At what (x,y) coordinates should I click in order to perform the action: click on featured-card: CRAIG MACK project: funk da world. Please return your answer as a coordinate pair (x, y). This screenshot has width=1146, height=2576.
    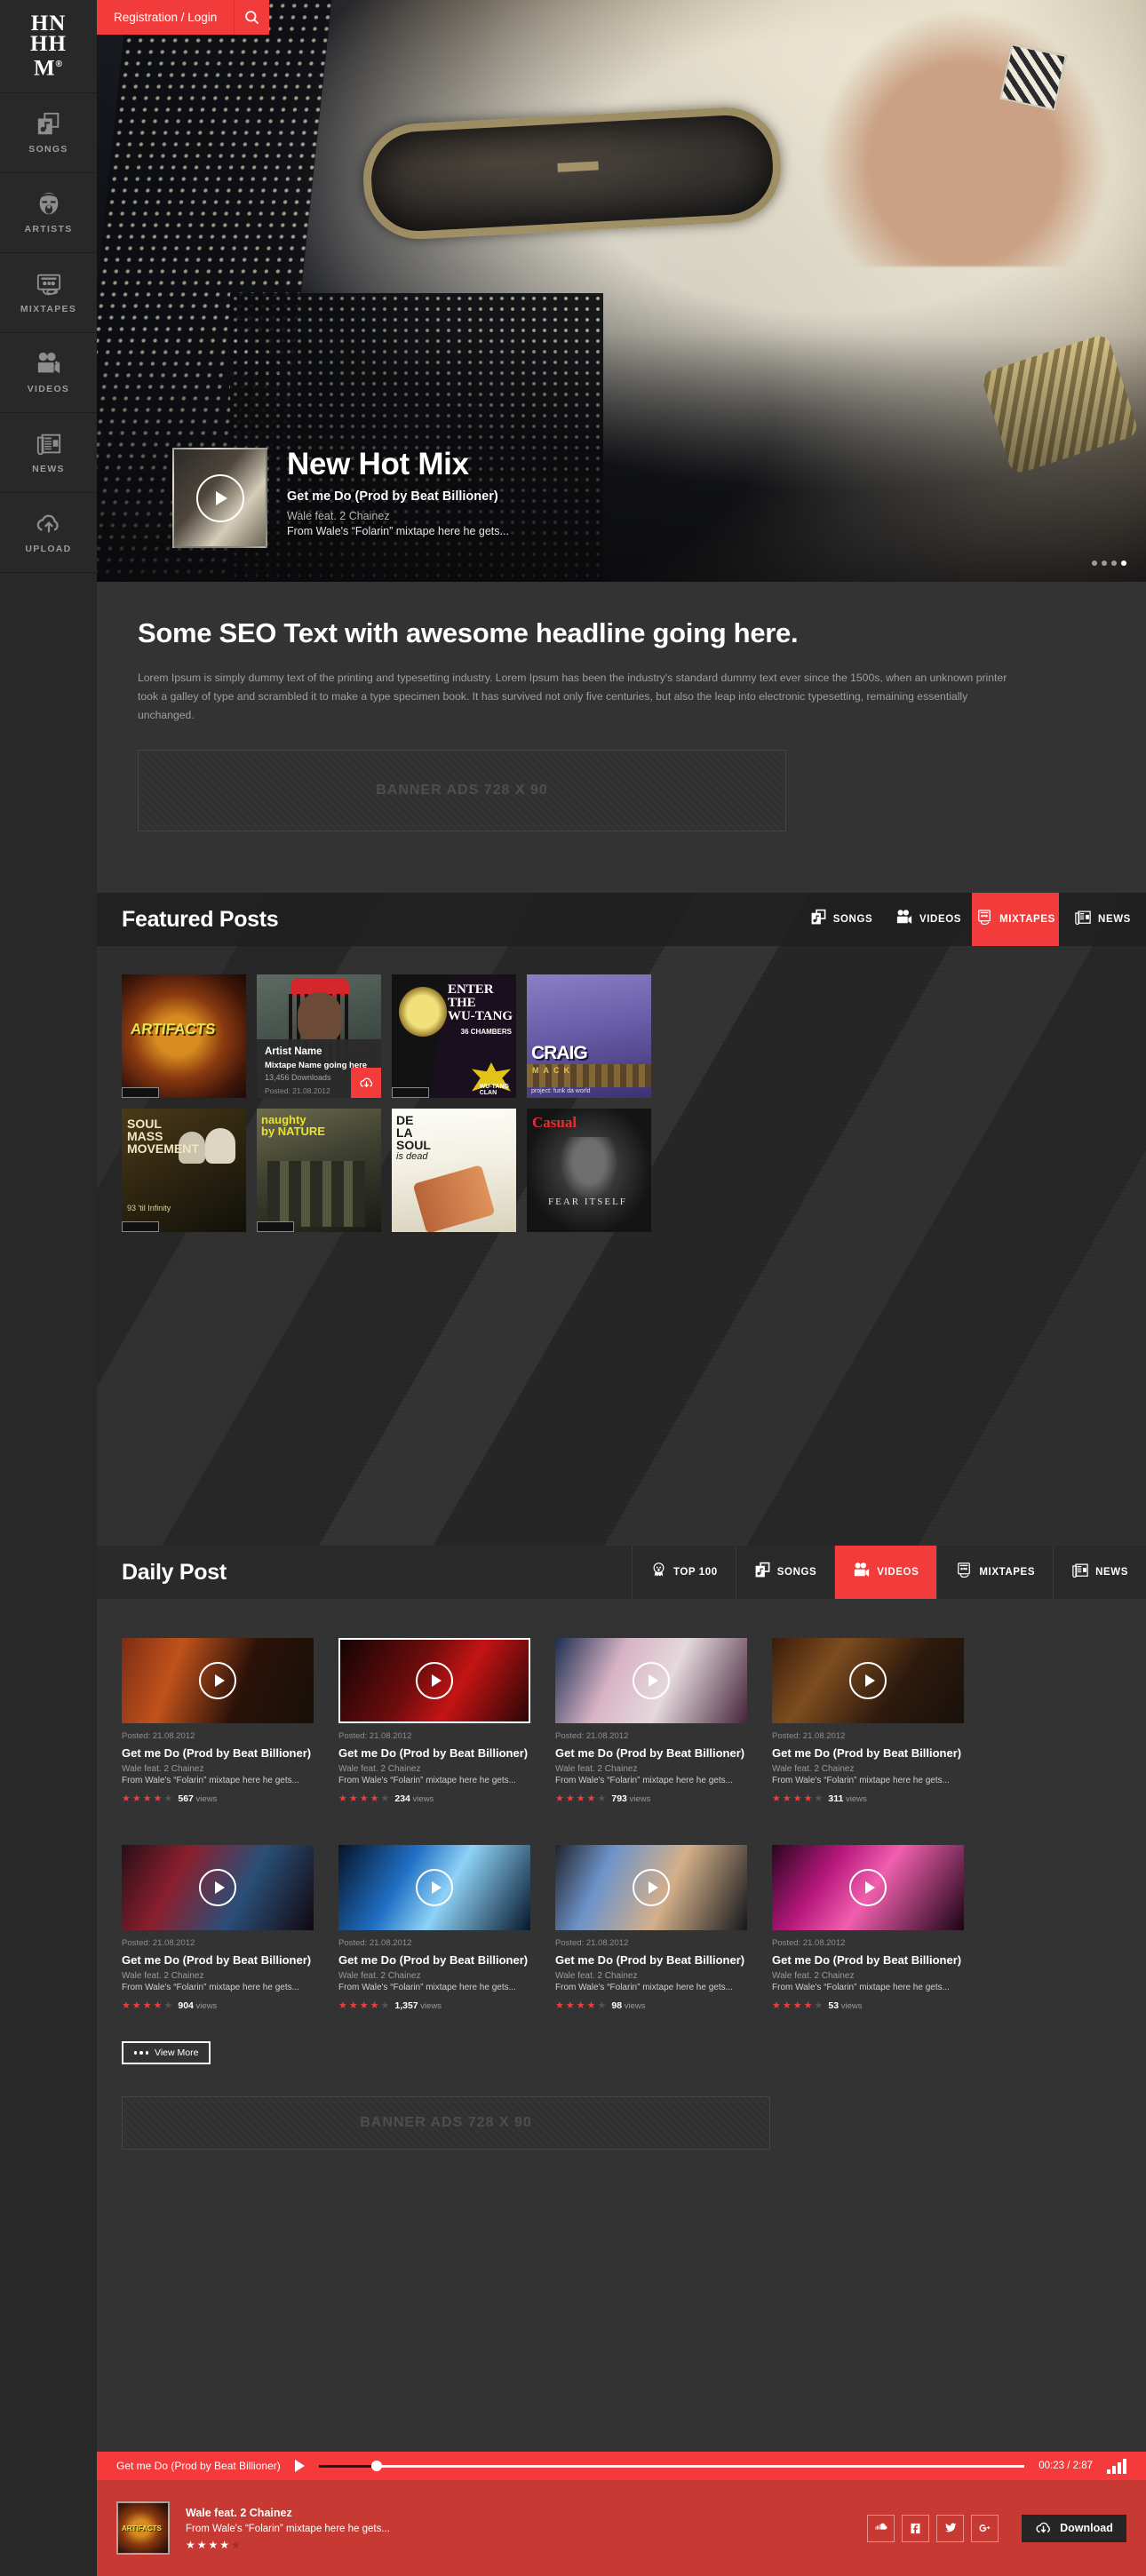
    Looking at the image, I should click on (589, 1036).